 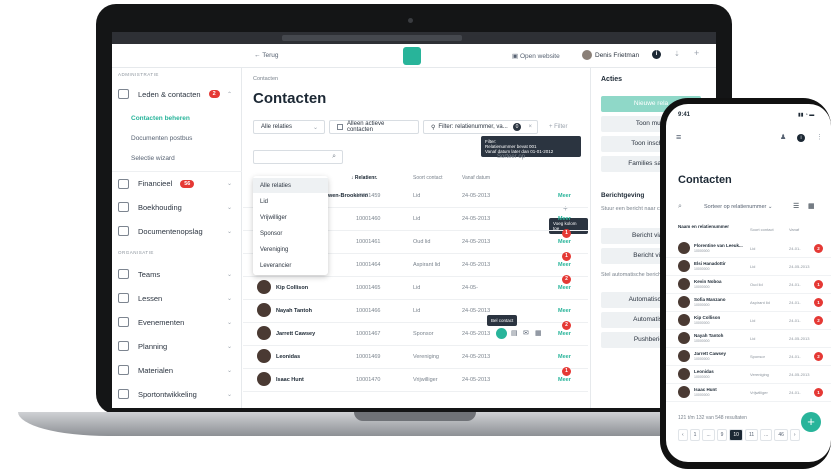 What do you see at coordinates (266, 55) in the screenshot?
I see `back-link: ← Terug` at bounding box center [266, 55].